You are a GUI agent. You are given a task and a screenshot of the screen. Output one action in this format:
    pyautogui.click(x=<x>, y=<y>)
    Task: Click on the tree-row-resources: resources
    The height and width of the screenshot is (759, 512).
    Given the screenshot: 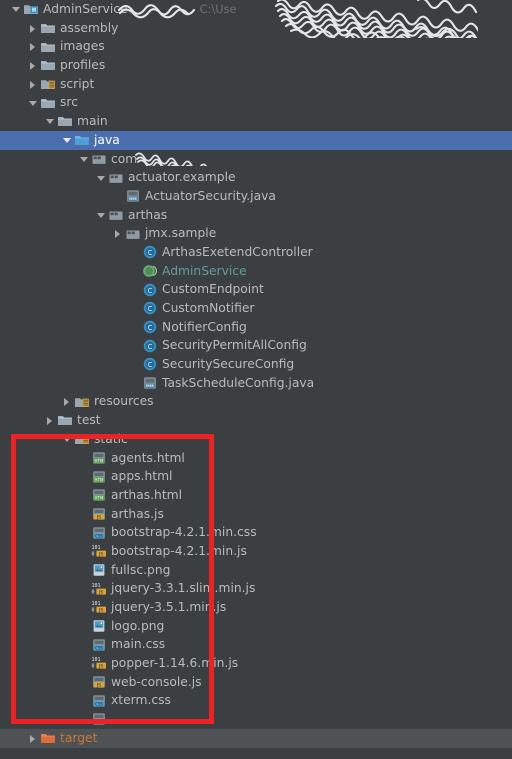 What is the action you would take?
    pyautogui.click(x=256, y=401)
    